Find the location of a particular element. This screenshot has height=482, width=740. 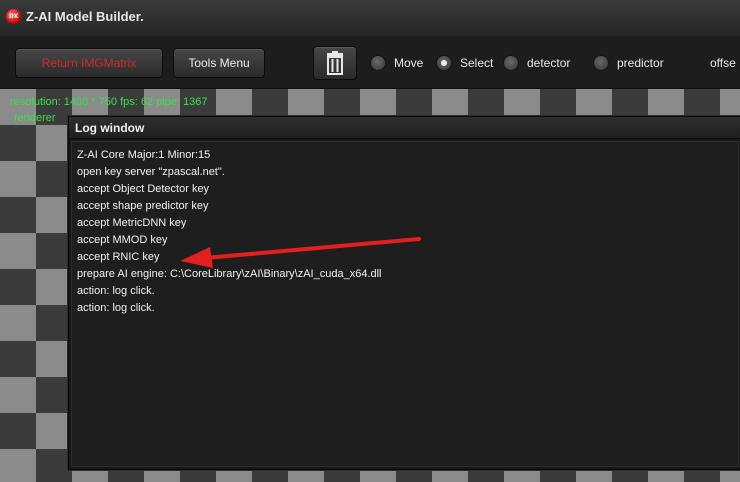

offset-label: offse is located at coordinates (723, 63).